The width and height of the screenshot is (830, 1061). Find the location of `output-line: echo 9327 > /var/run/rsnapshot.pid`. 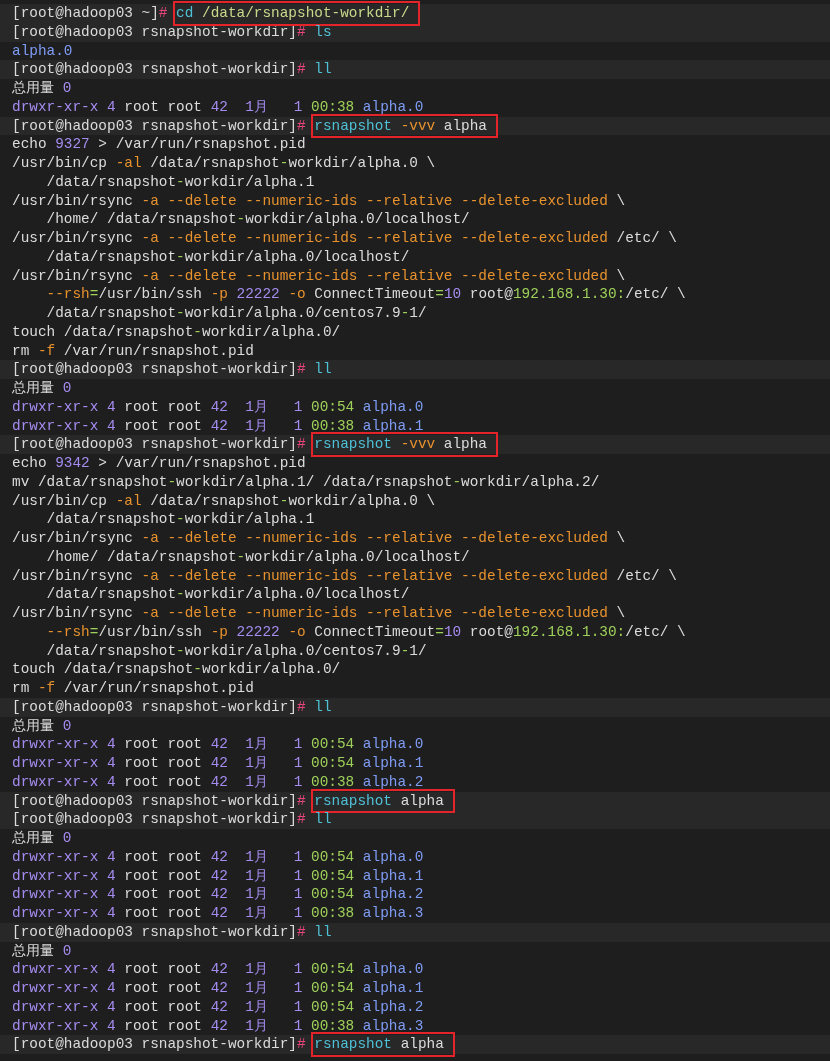

output-line: echo 9327 > /var/run/rsnapshot.pid is located at coordinates (159, 144).